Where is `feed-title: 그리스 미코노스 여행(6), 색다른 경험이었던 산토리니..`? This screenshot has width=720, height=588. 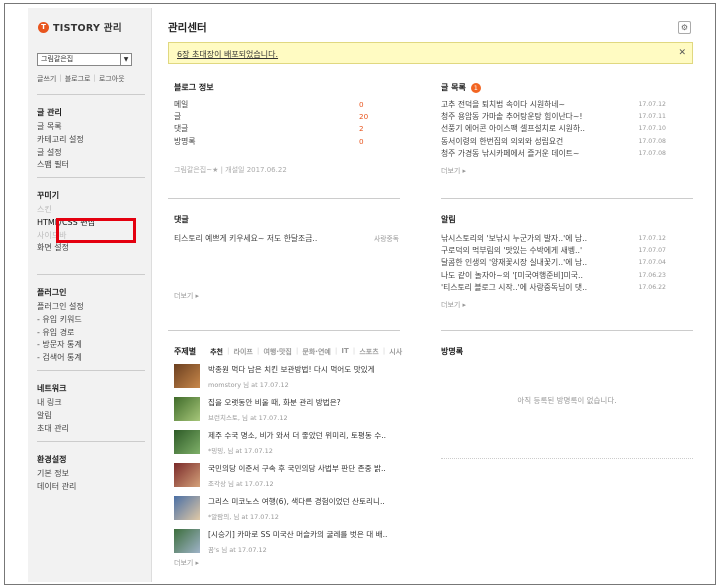 feed-title: 그리스 미코노스 여행(6), 색다른 경험이었던 산토리니.. is located at coordinates (296, 501).